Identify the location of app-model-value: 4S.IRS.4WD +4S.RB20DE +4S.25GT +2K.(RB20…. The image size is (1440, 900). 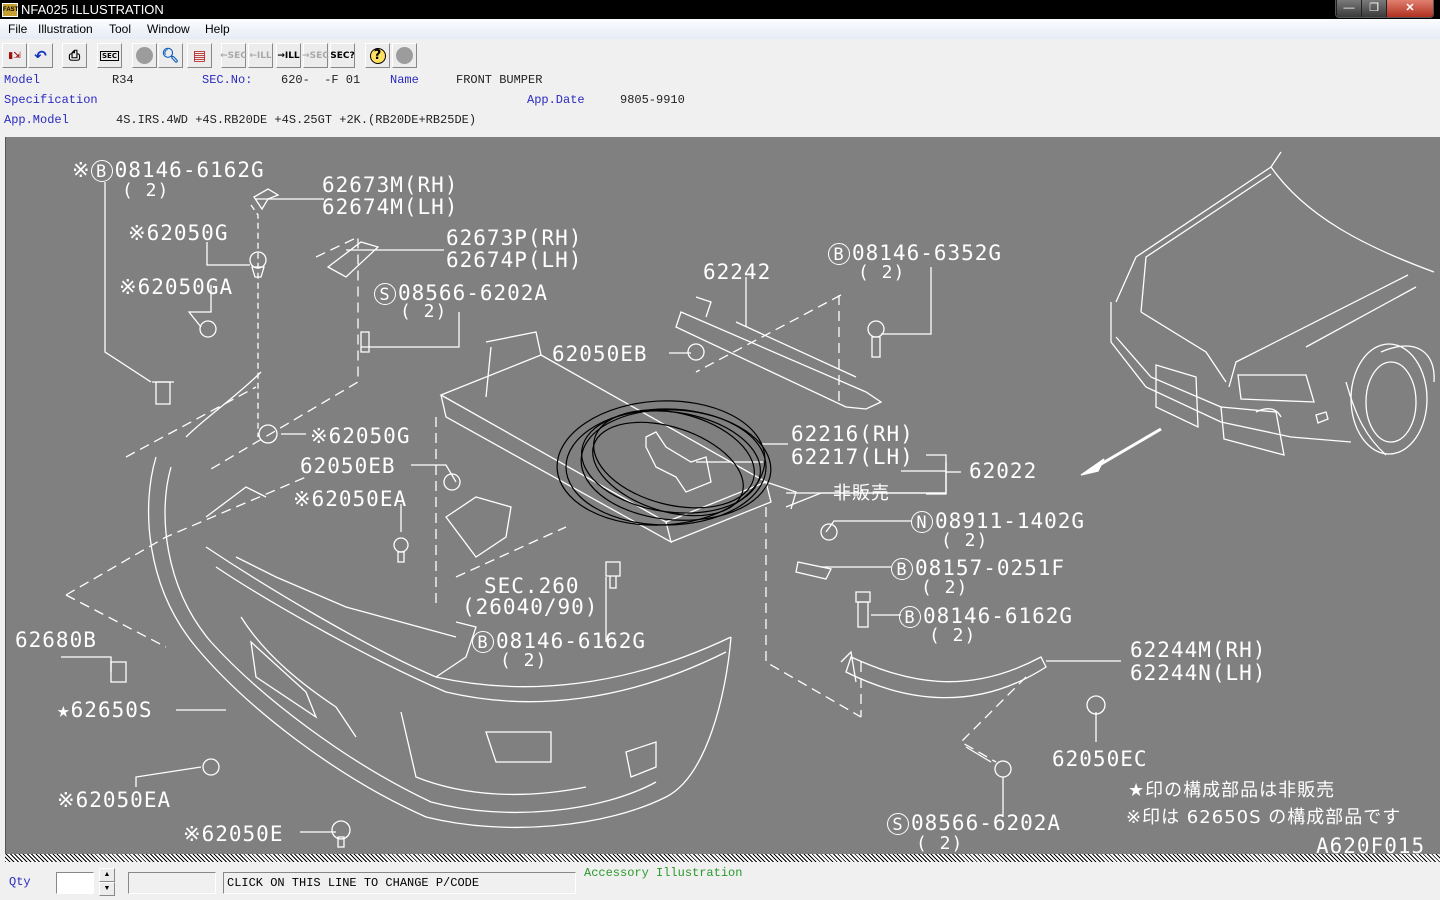
(296, 120).